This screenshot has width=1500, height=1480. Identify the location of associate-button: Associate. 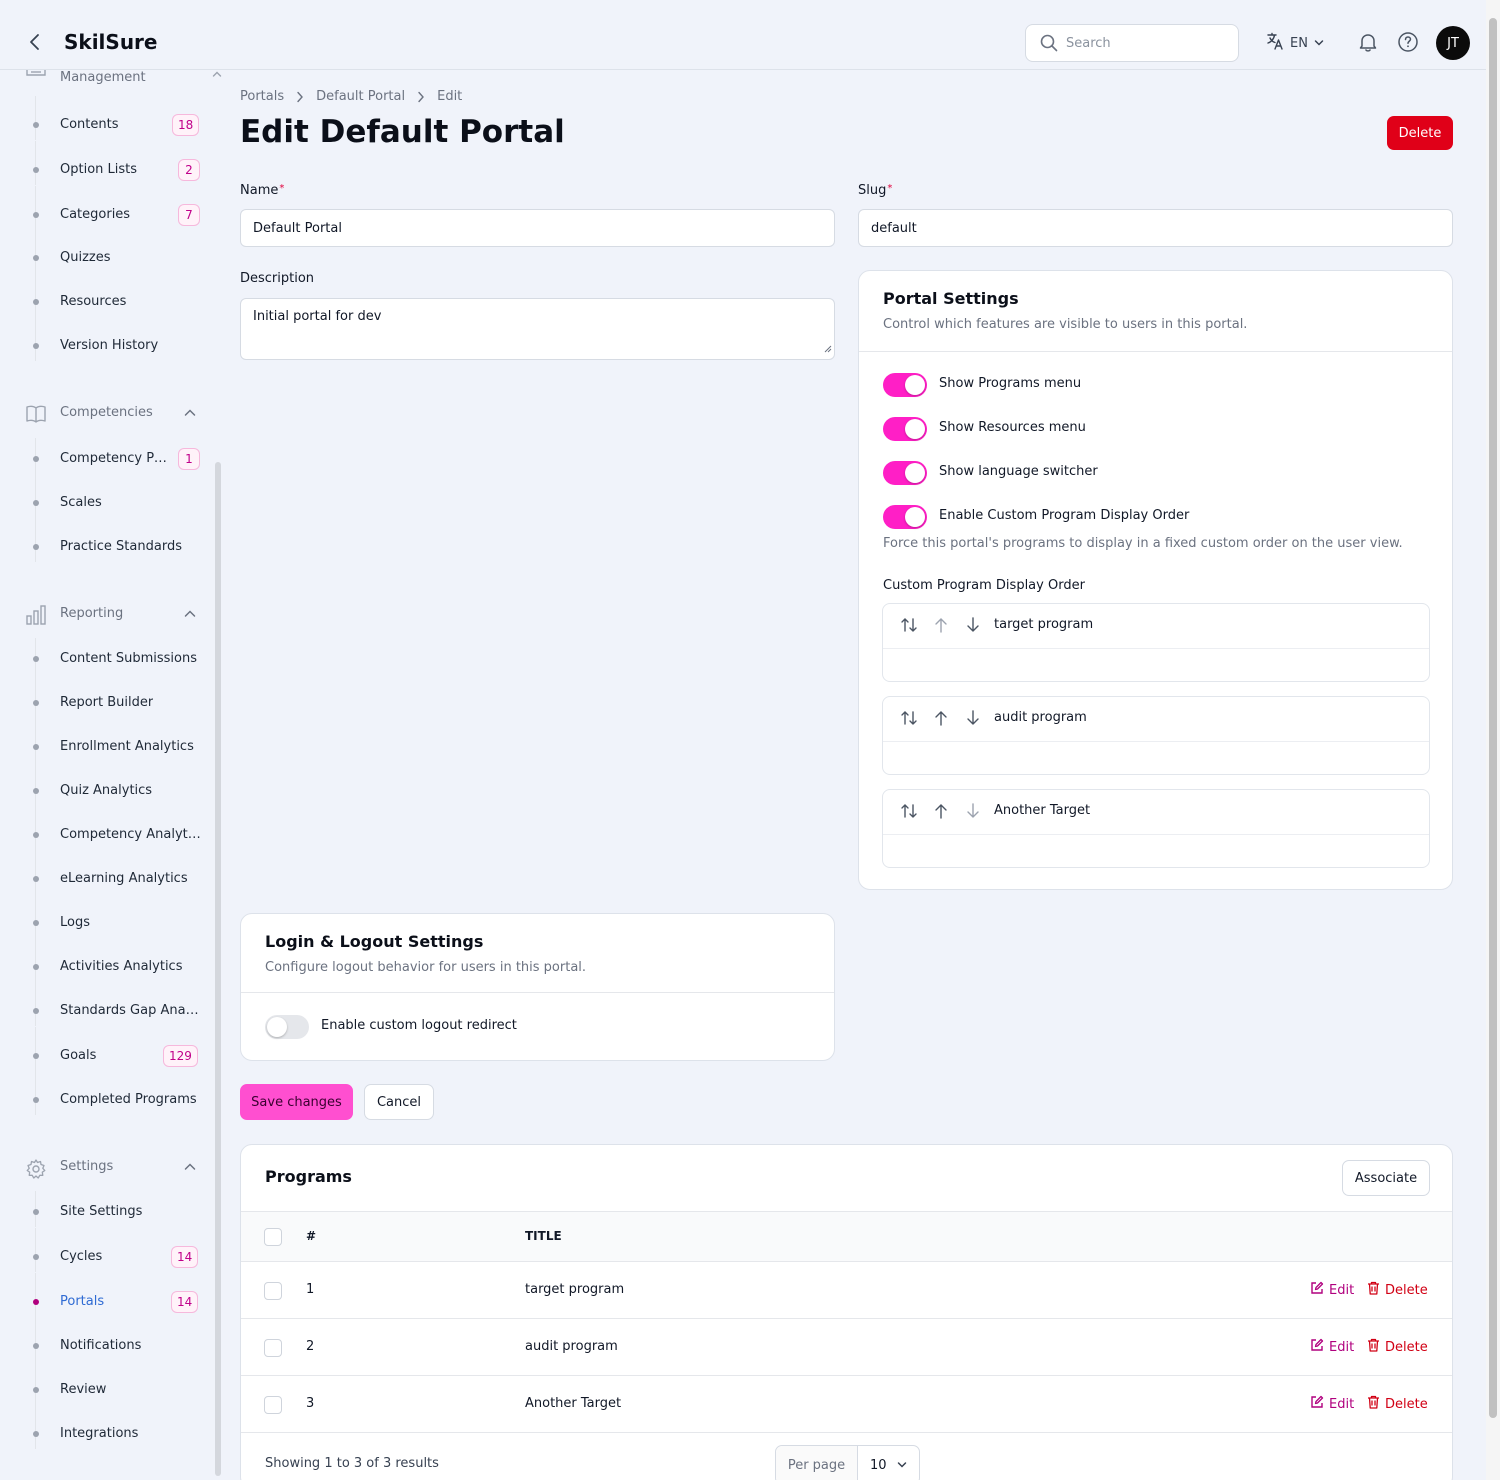
(1386, 1178).